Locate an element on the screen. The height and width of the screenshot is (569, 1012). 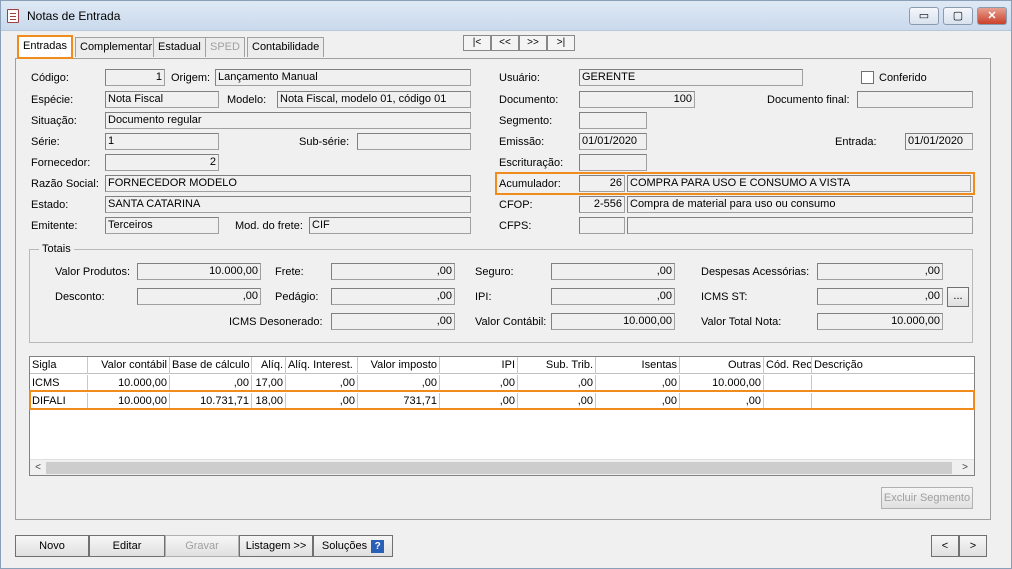
col-base-calculo: Base de cálculo is located at coordinates (211, 365).